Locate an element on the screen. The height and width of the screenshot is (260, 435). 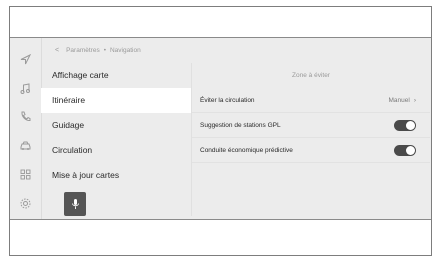
setting-value: Manuel › is located at coordinates (402, 100).